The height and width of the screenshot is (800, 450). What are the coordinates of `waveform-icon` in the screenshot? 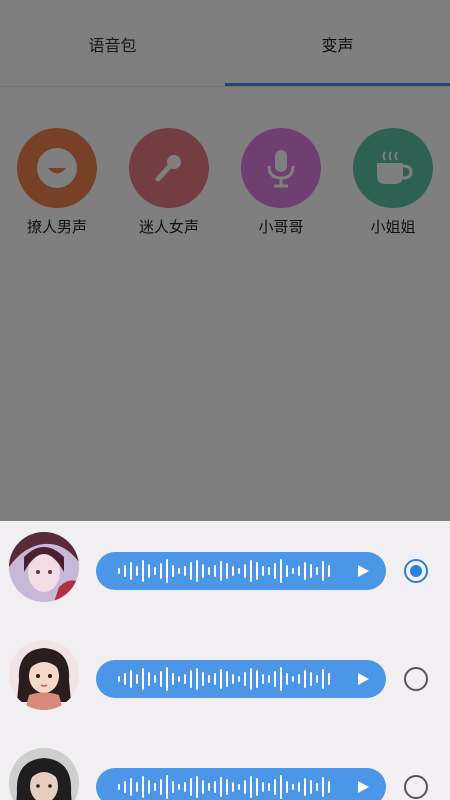 It's located at (224, 679).